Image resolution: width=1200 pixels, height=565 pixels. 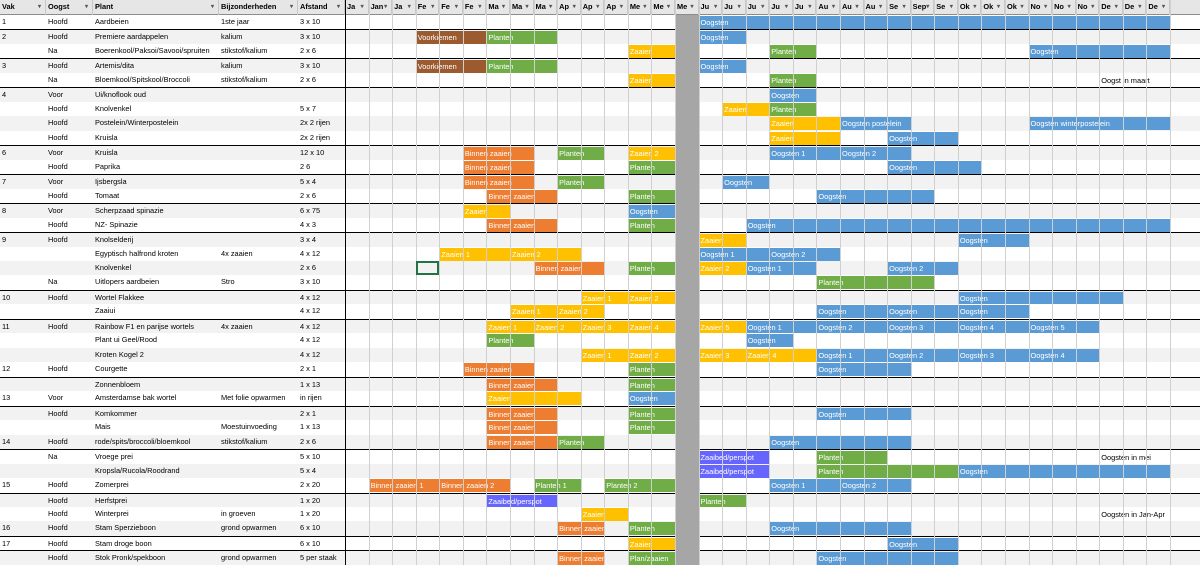 I want to click on cell-afstand: 5 x 10, so click(x=321, y=456).